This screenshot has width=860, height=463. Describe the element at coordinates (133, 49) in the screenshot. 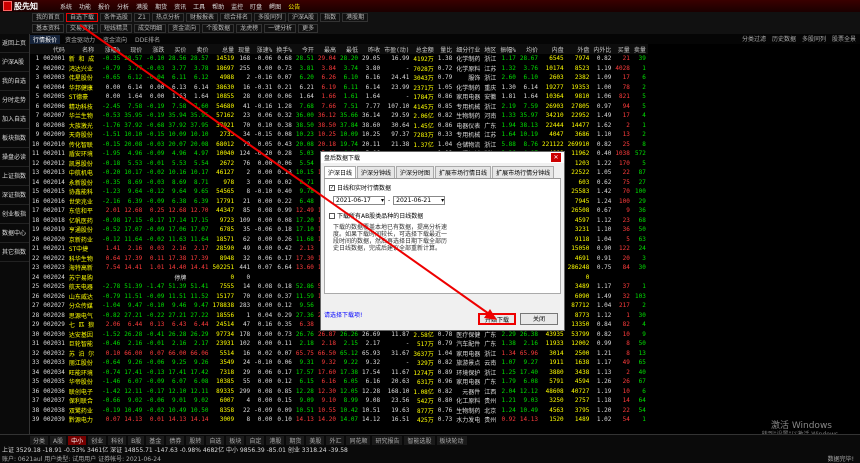

I see `column-header: 现价` at that location.